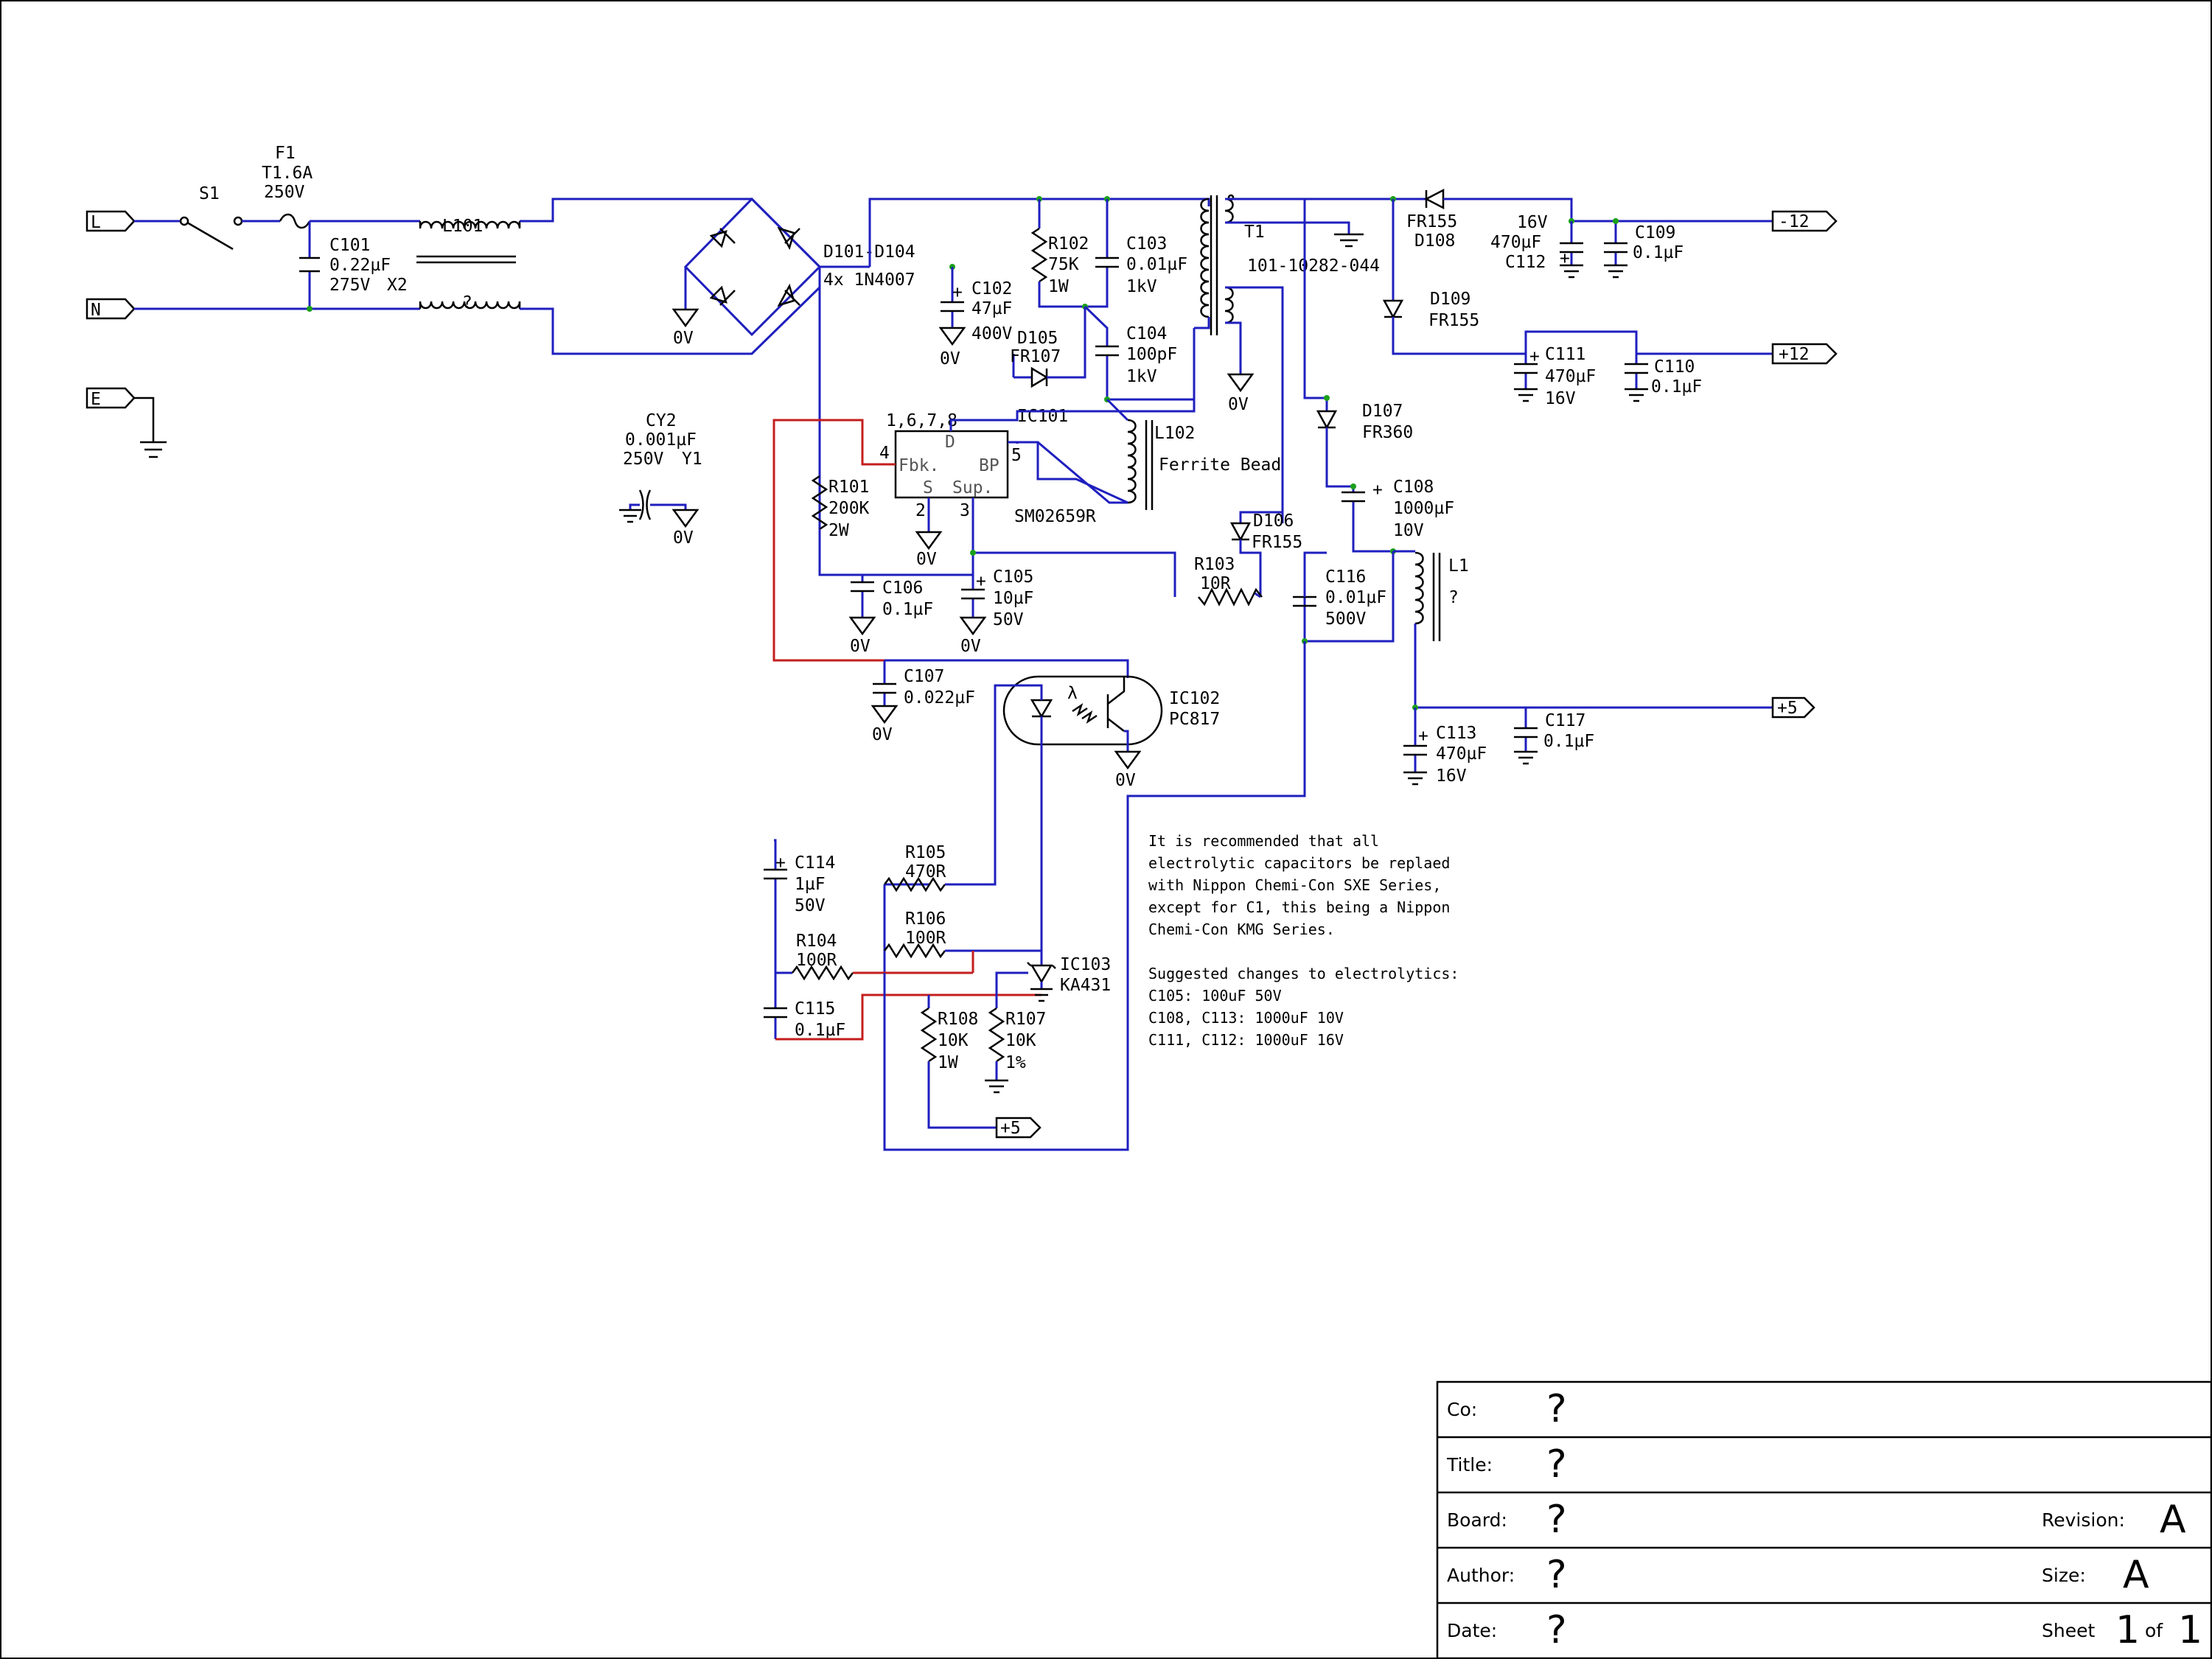  I want to click on c103-name: C103, so click(1146, 244).